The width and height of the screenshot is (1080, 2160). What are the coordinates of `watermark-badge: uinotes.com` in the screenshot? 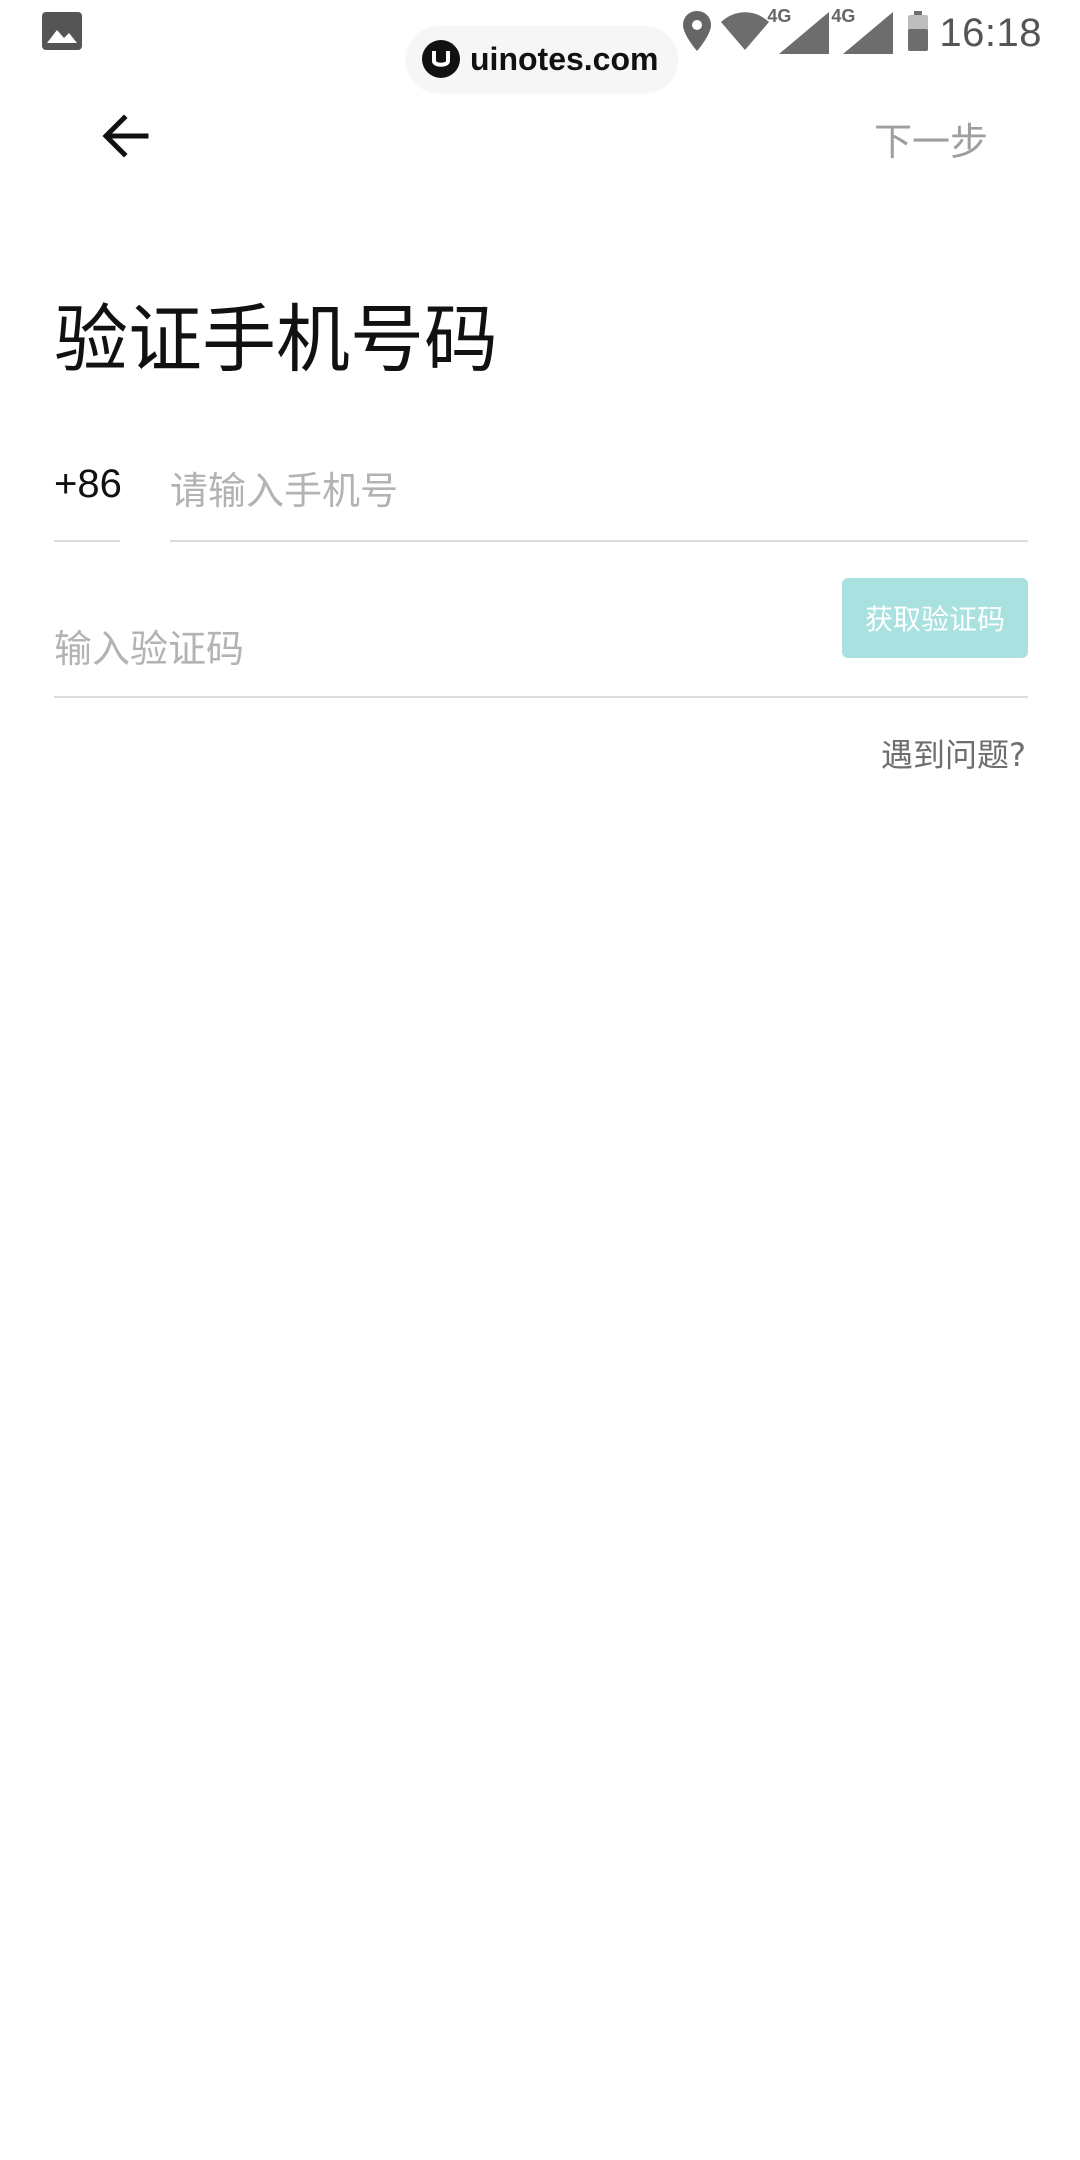 It's located at (542, 59).